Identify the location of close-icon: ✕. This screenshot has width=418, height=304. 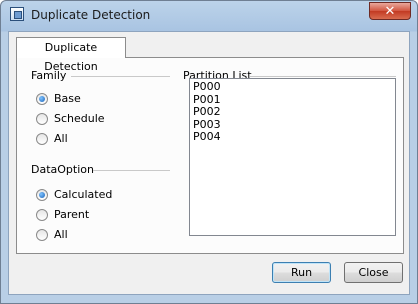
(390, 11).